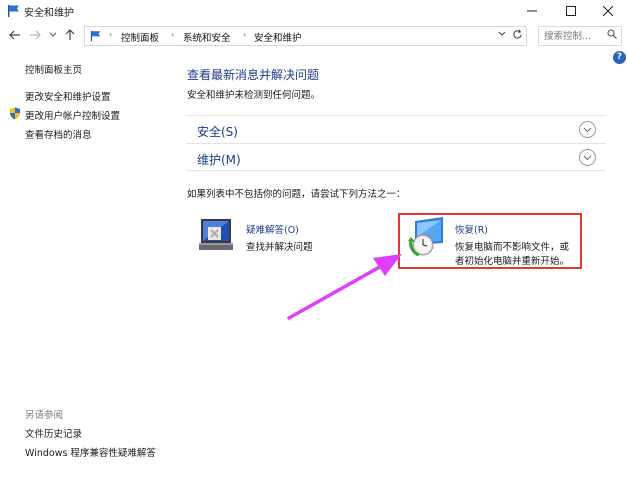  Describe the element at coordinates (53, 69) in the screenshot. I see `nav-control-panel-home: 控制面板主页` at that location.